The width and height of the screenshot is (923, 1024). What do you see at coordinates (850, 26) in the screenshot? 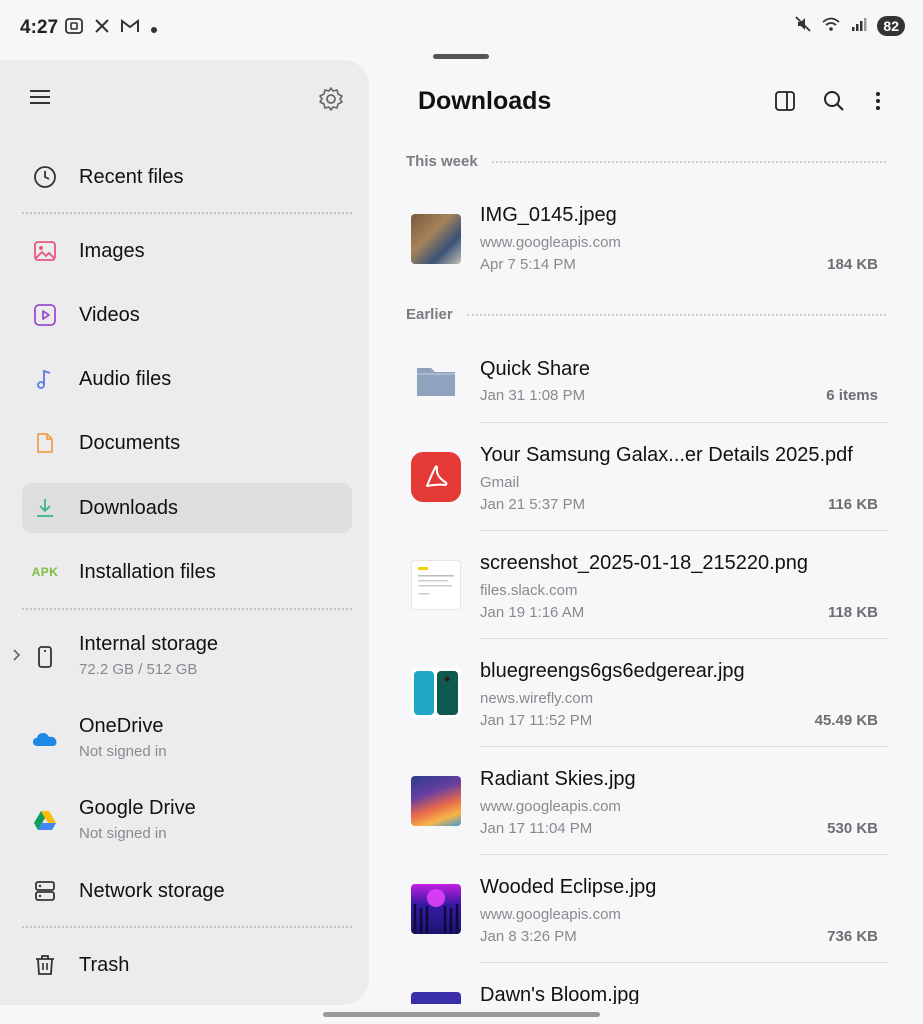
I see `status-right-icons: 82` at bounding box center [850, 26].